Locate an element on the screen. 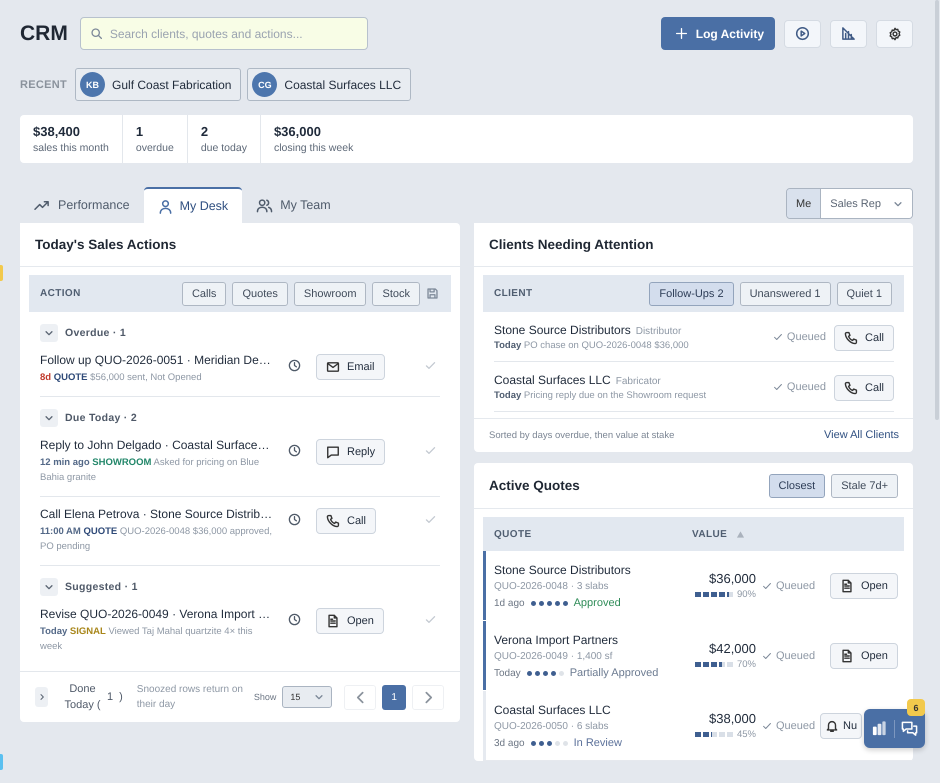  quote-reference: QUO-2026-0049 · 1,400 sf is located at coordinates (554, 656).